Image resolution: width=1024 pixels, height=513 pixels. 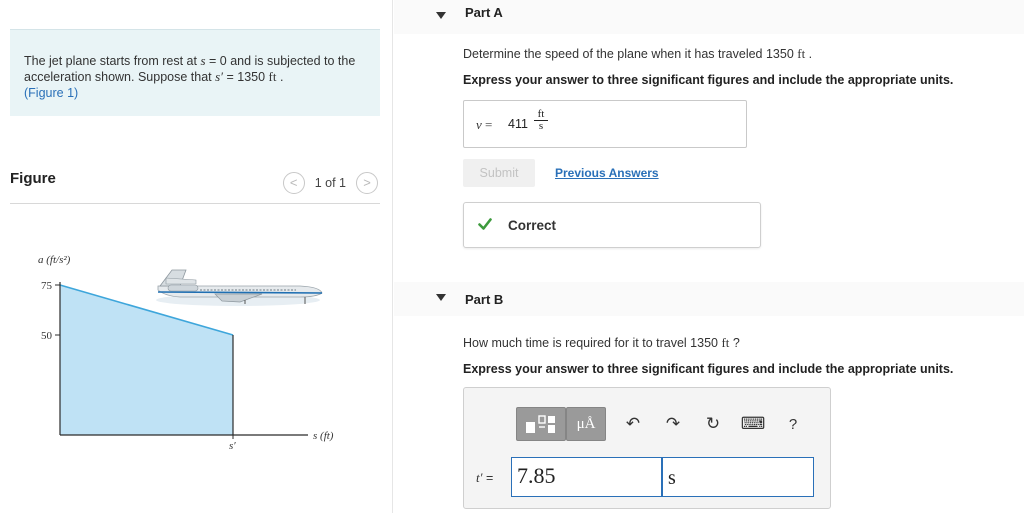 I want to click on help-icon: ?, so click(x=793, y=424).